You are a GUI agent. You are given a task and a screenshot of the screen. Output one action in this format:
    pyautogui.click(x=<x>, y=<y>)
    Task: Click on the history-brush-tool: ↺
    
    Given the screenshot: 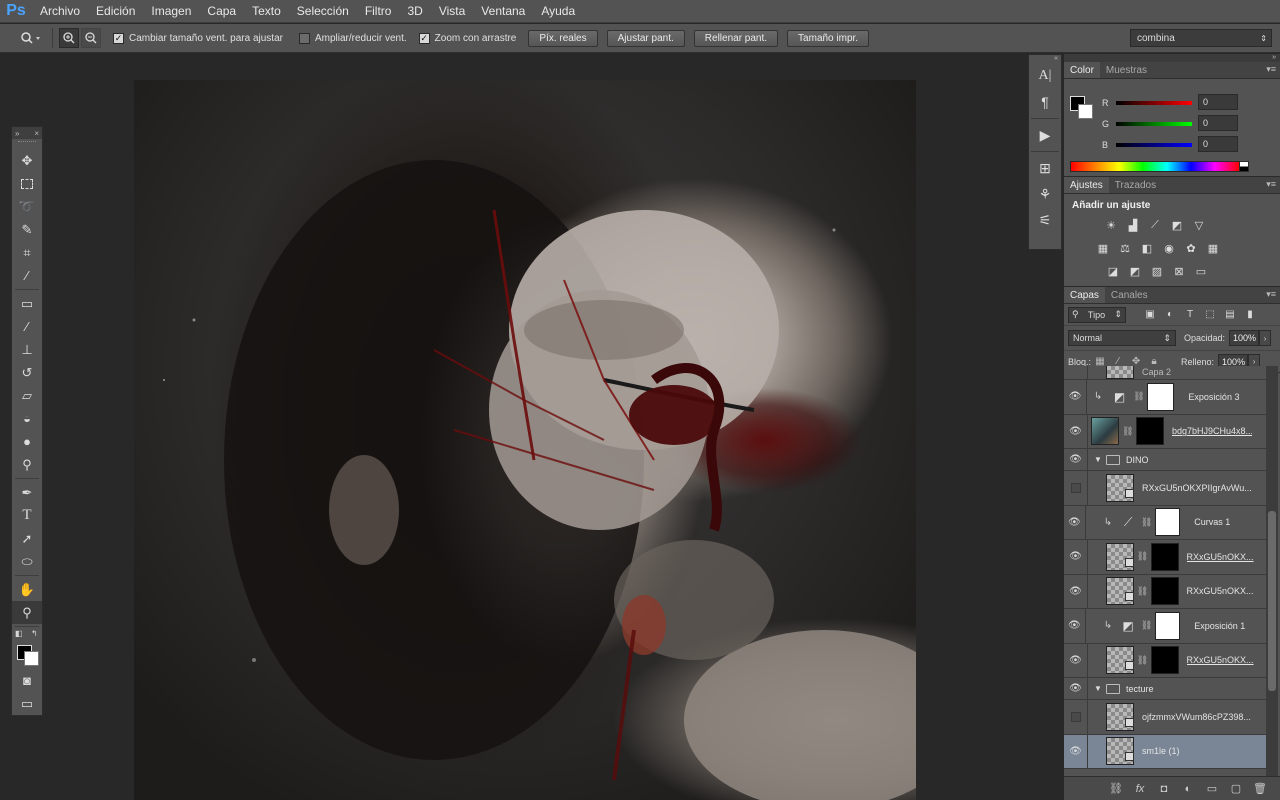 What is the action you would take?
    pyautogui.click(x=27, y=372)
    